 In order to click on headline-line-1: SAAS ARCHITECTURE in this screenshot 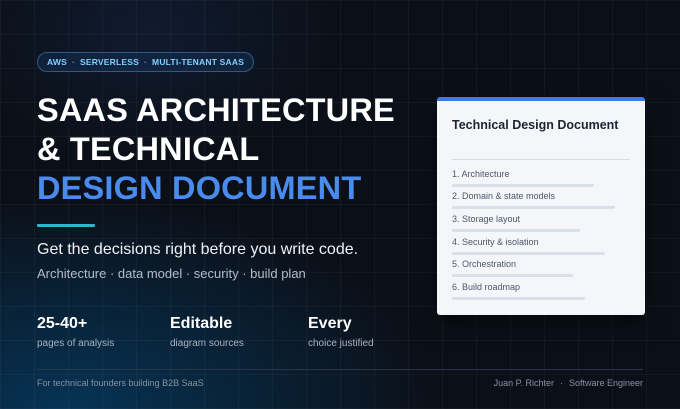, I will do `click(216, 110)`.